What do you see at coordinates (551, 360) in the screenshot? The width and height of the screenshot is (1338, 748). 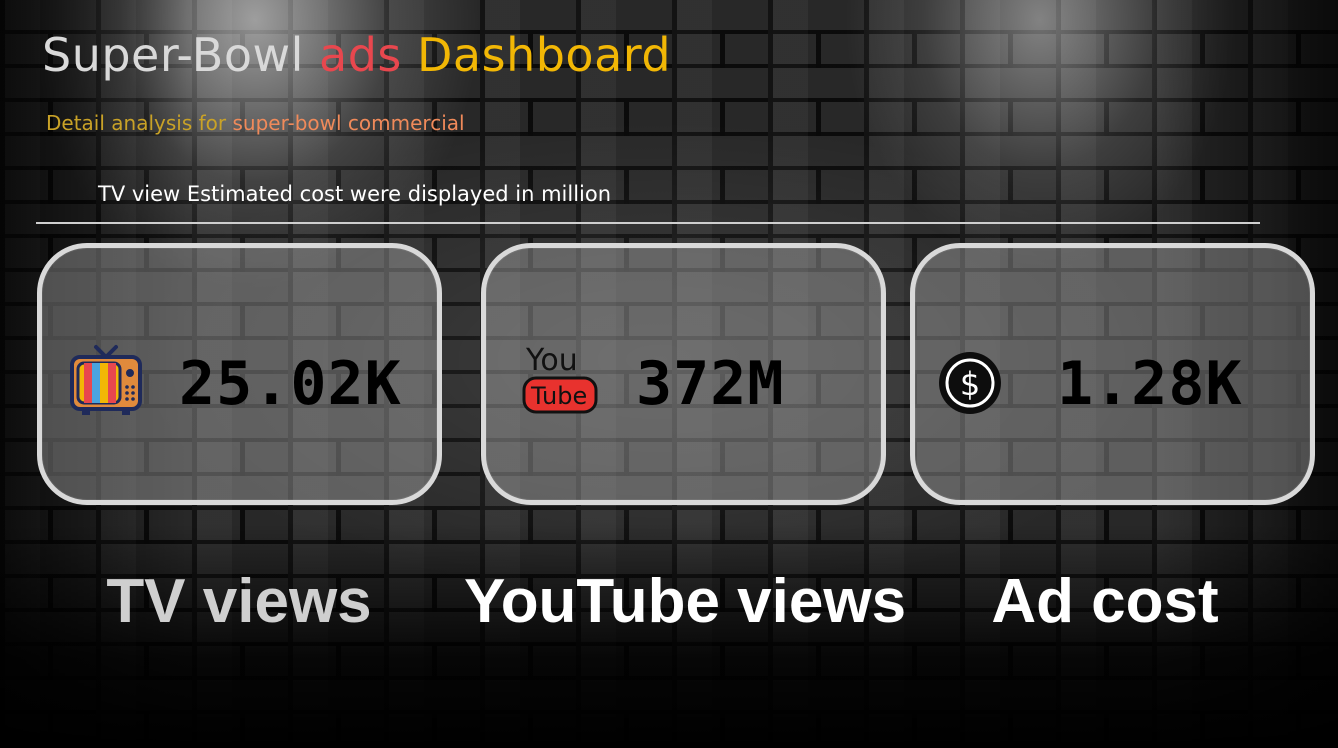 I see `svg-text: You` at bounding box center [551, 360].